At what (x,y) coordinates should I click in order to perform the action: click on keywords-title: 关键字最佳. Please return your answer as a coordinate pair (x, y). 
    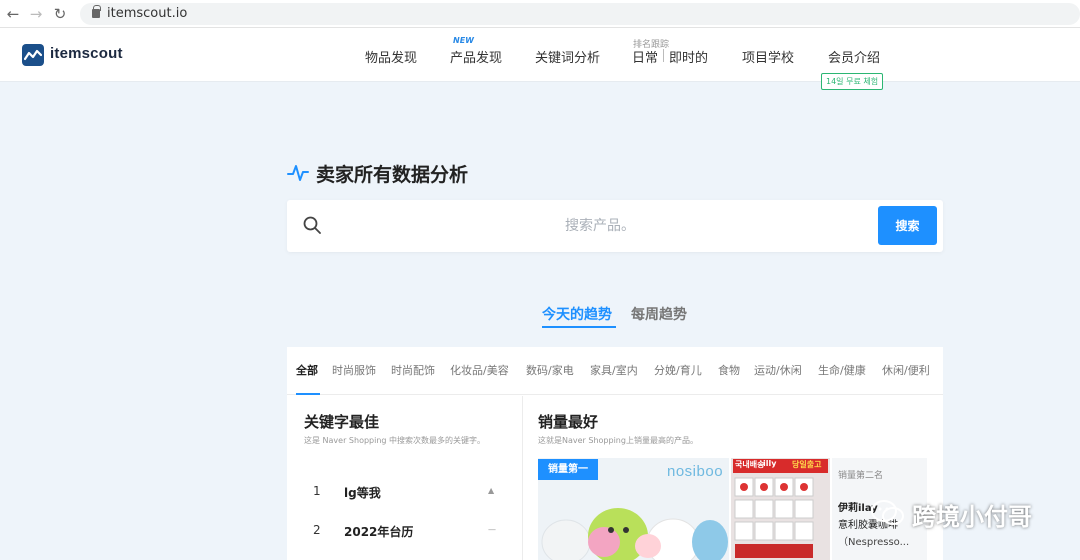
    Looking at the image, I should click on (342, 422).